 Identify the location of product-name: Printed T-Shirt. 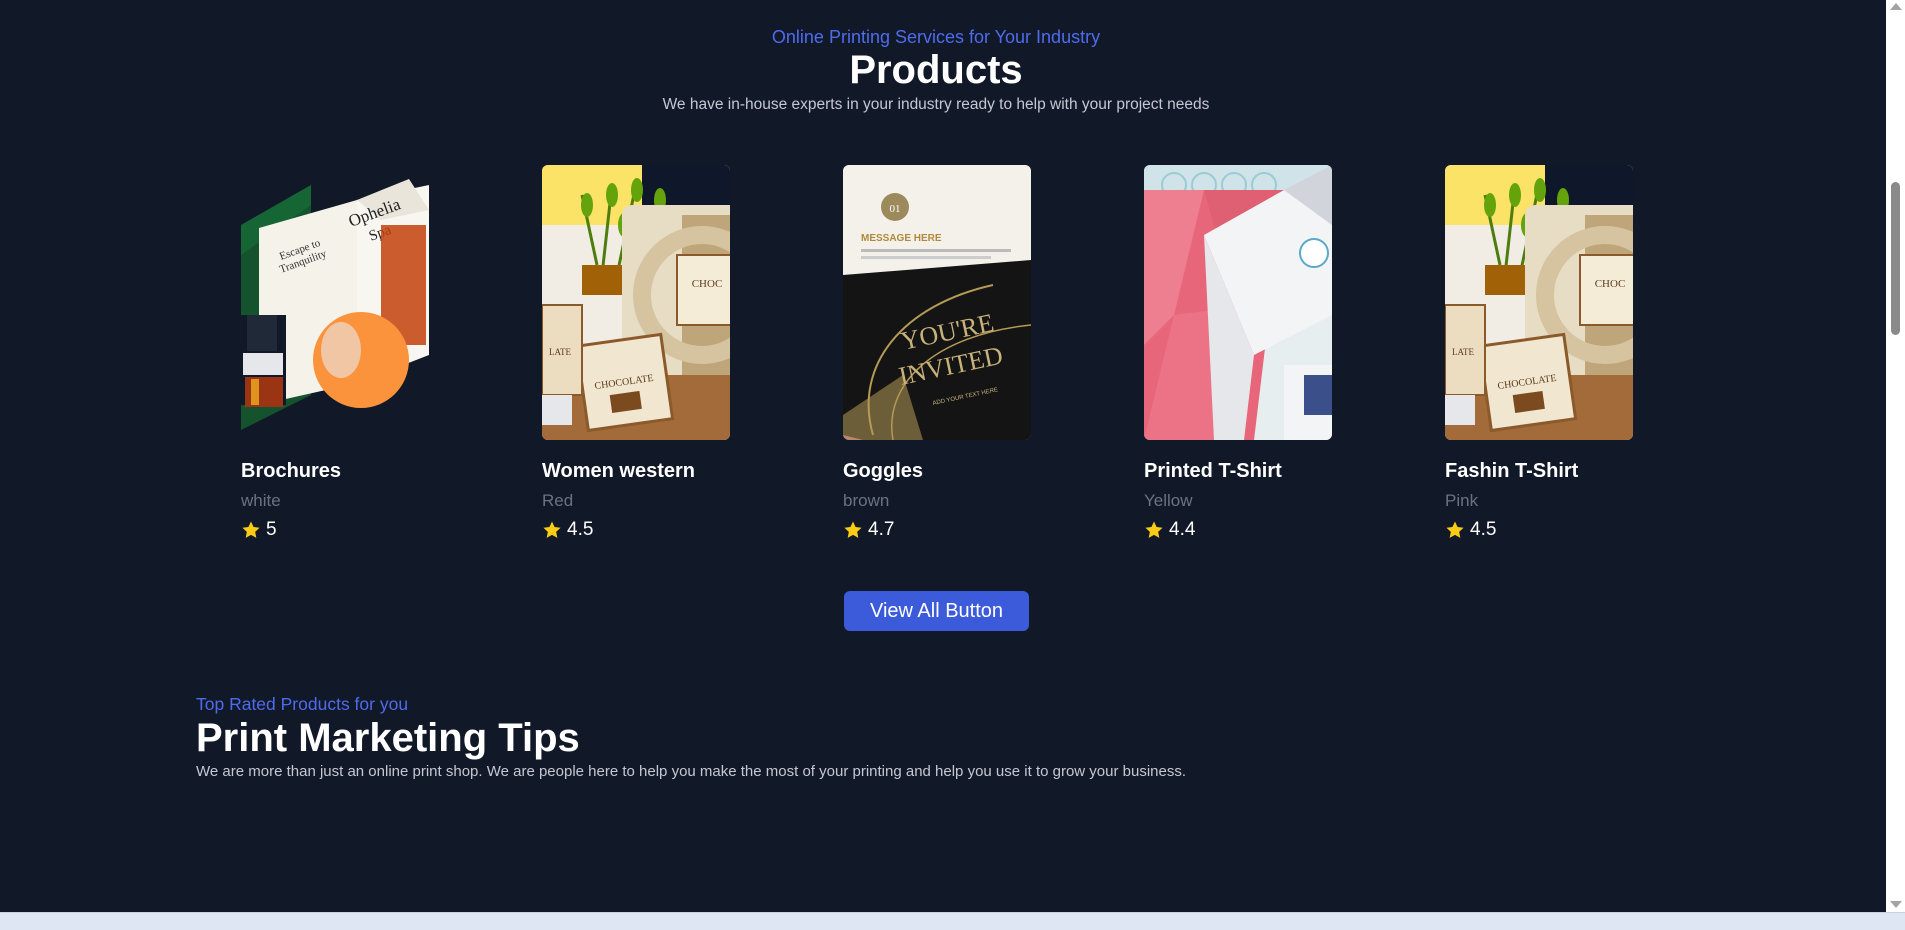
(1238, 471).